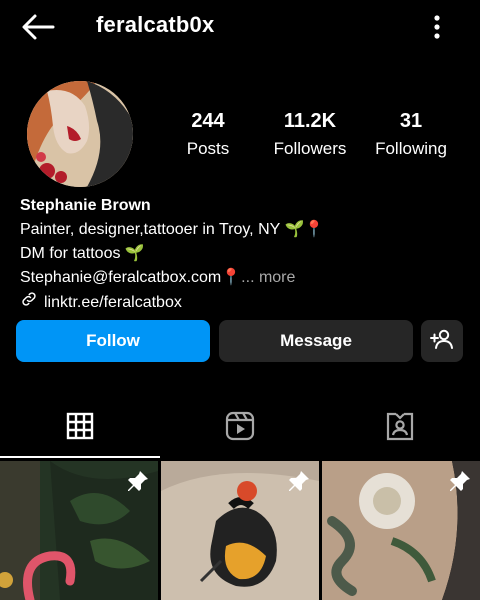 This screenshot has width=480, height=600. Describe the element at coordinates (80, 134) in the screenshot. I see `avatar` at that location.